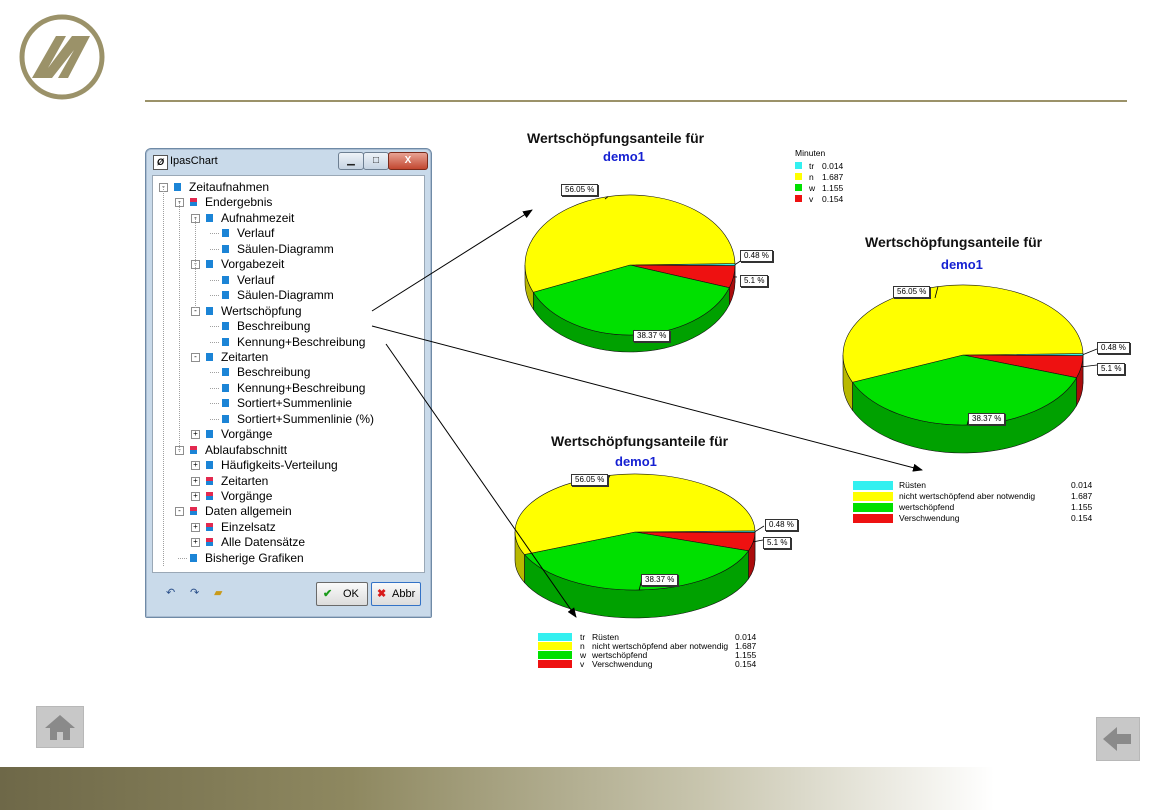  I want to click on arrow-to-right-legend, so click(647, 398).